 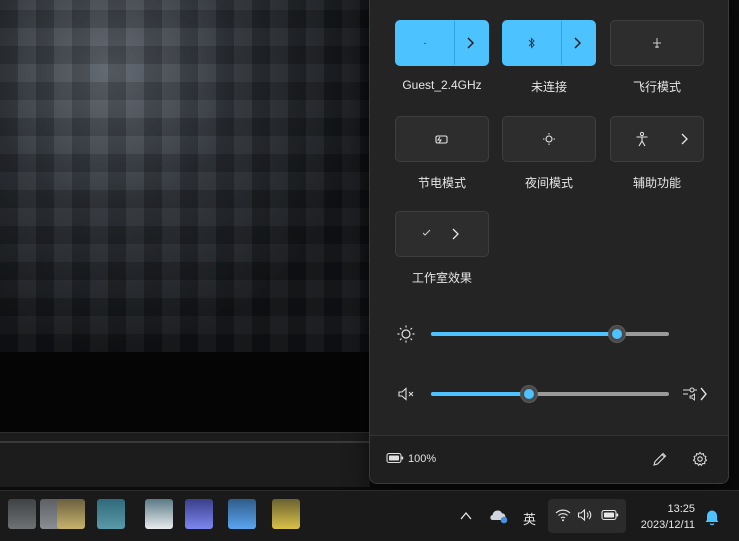 I want to click on wifi-tile: ·, so click(x=442, y=43).